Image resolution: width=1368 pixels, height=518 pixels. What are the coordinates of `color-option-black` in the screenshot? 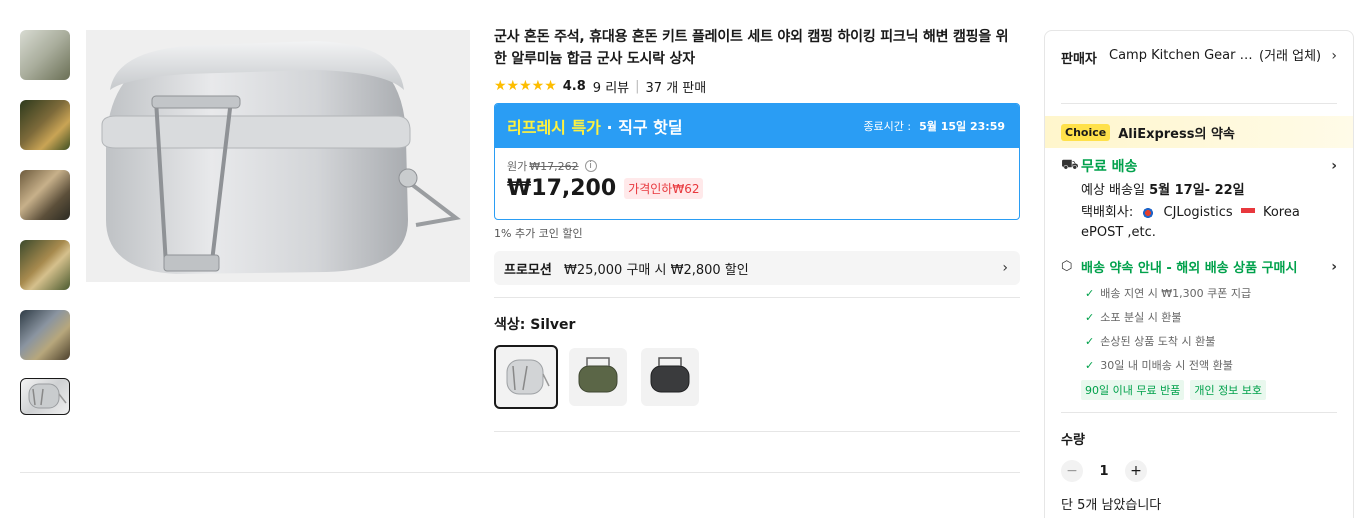 It's located at (670, 377).